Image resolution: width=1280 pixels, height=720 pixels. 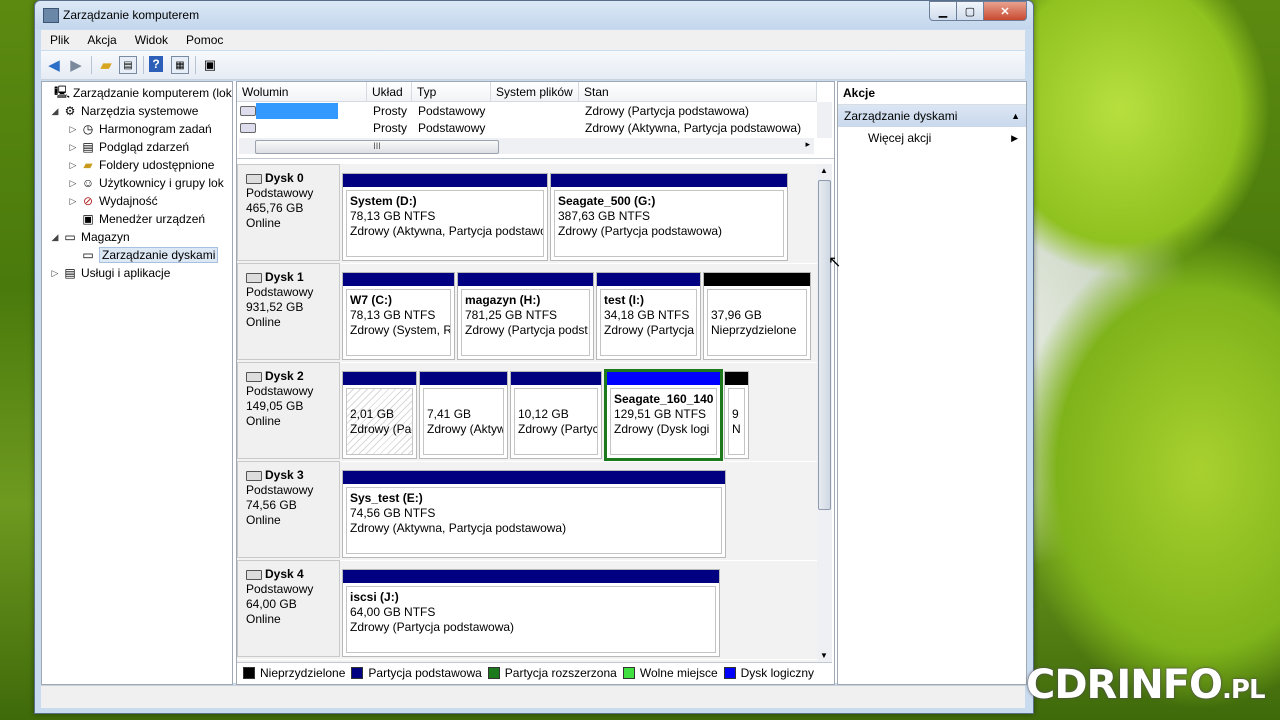 I want to click on help-icon: ?, so click(x=156, y=64).